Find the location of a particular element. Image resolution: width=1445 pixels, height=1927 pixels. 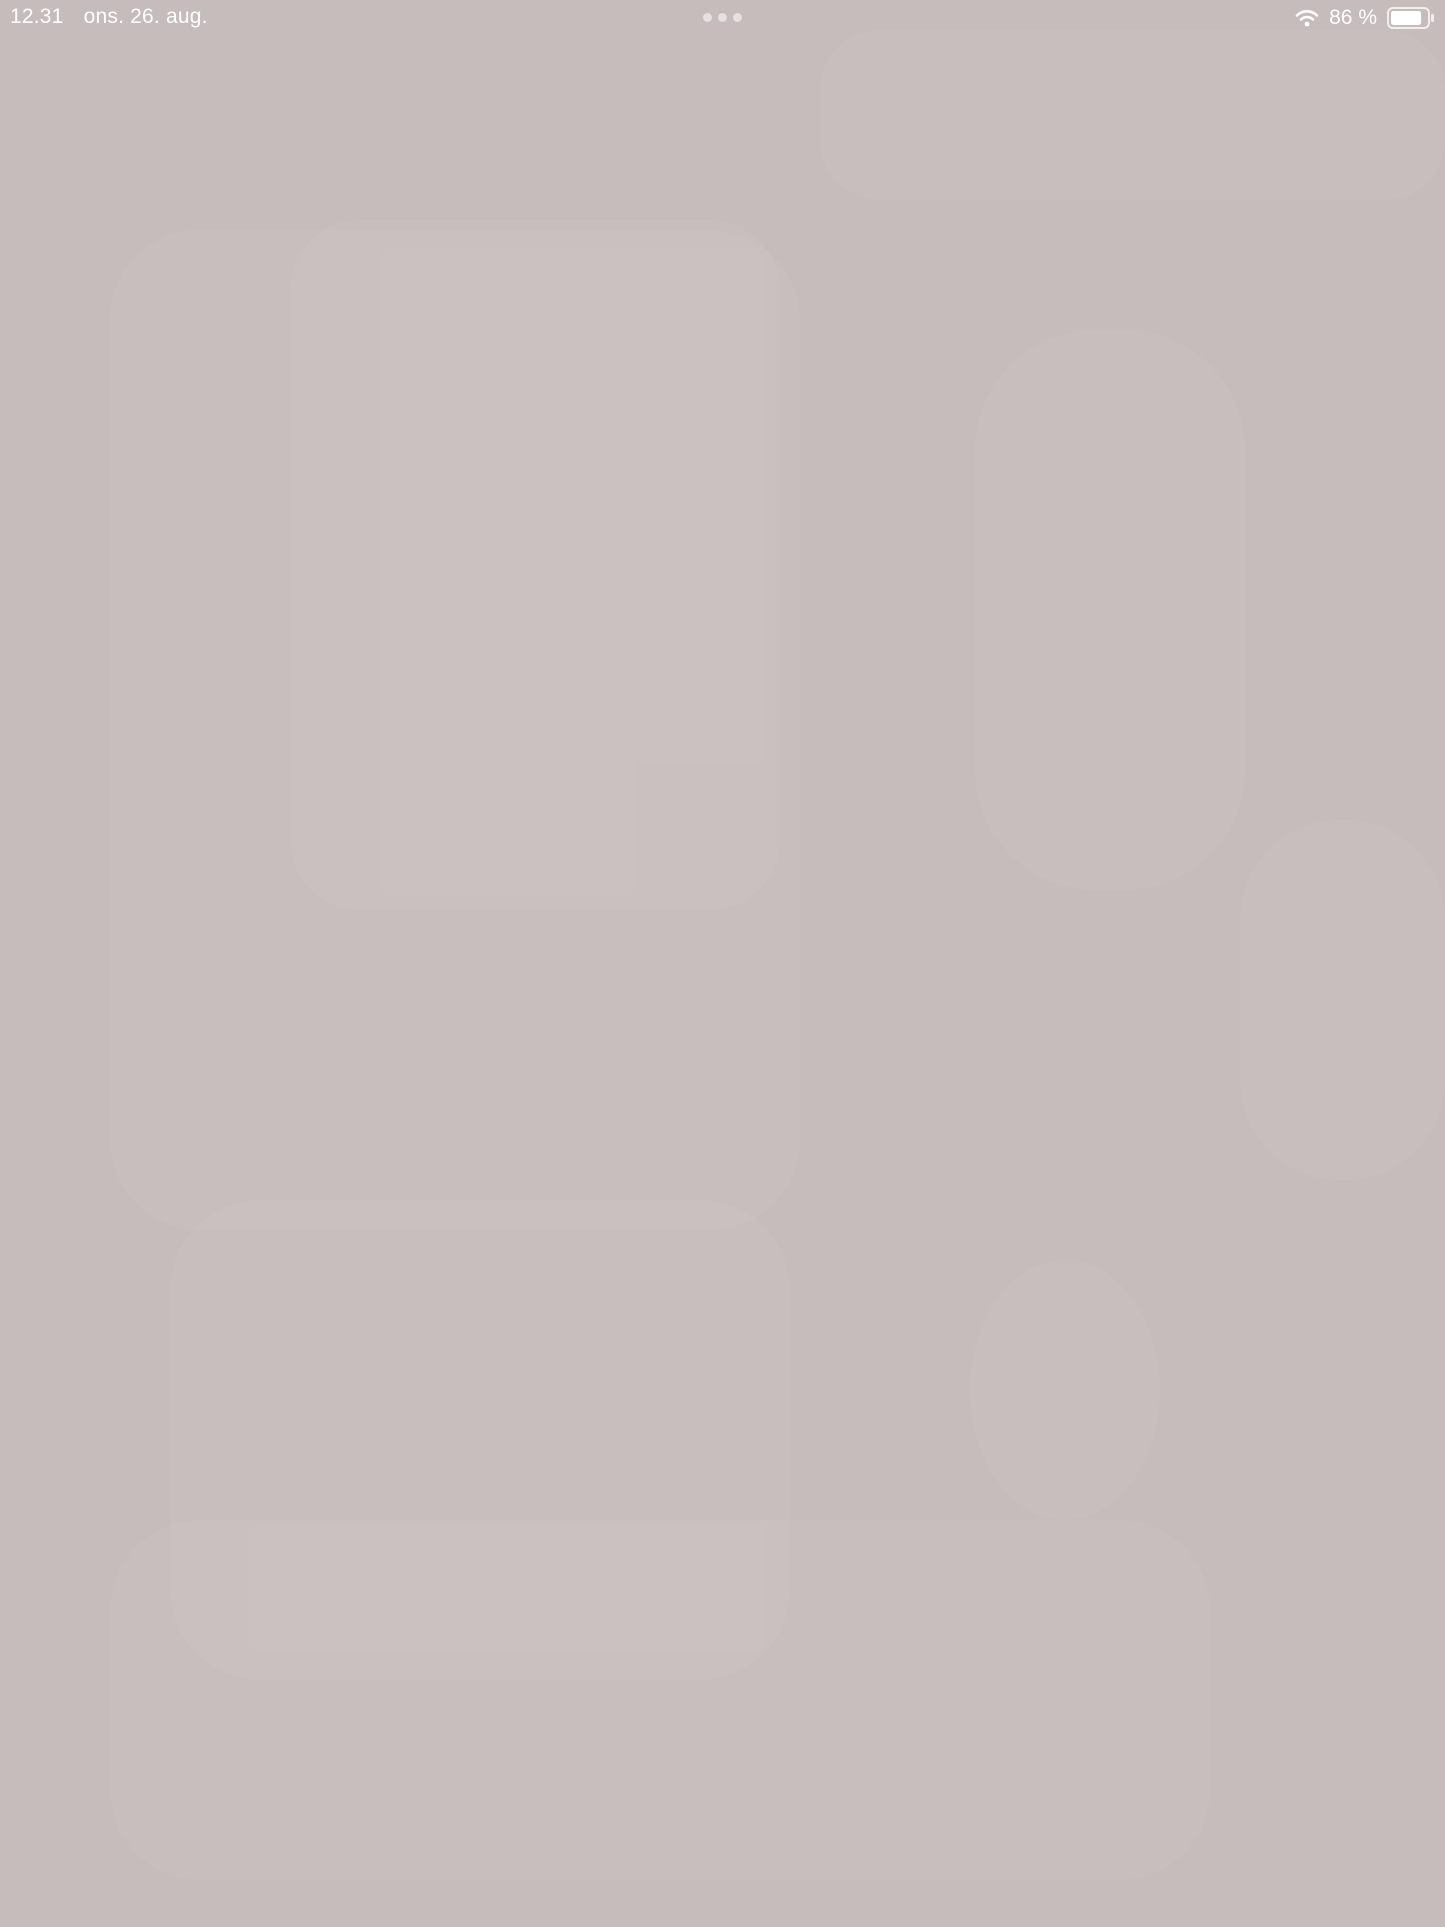

status-time: 12.31 is located at coordinates (37, 16).